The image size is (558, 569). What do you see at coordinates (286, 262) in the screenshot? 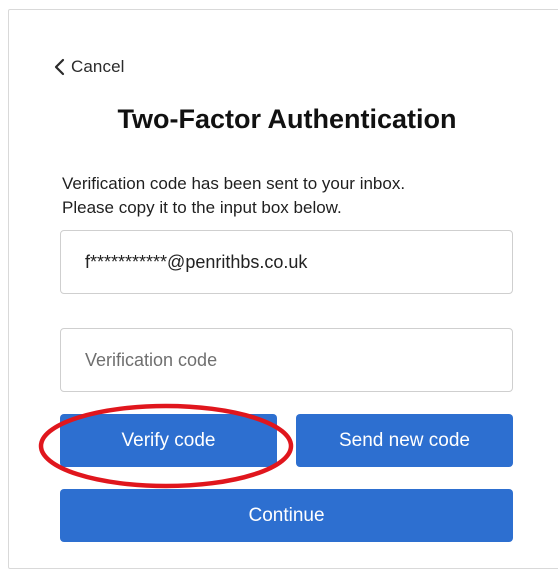
I see `email-field` at bounding box center [286, 262].